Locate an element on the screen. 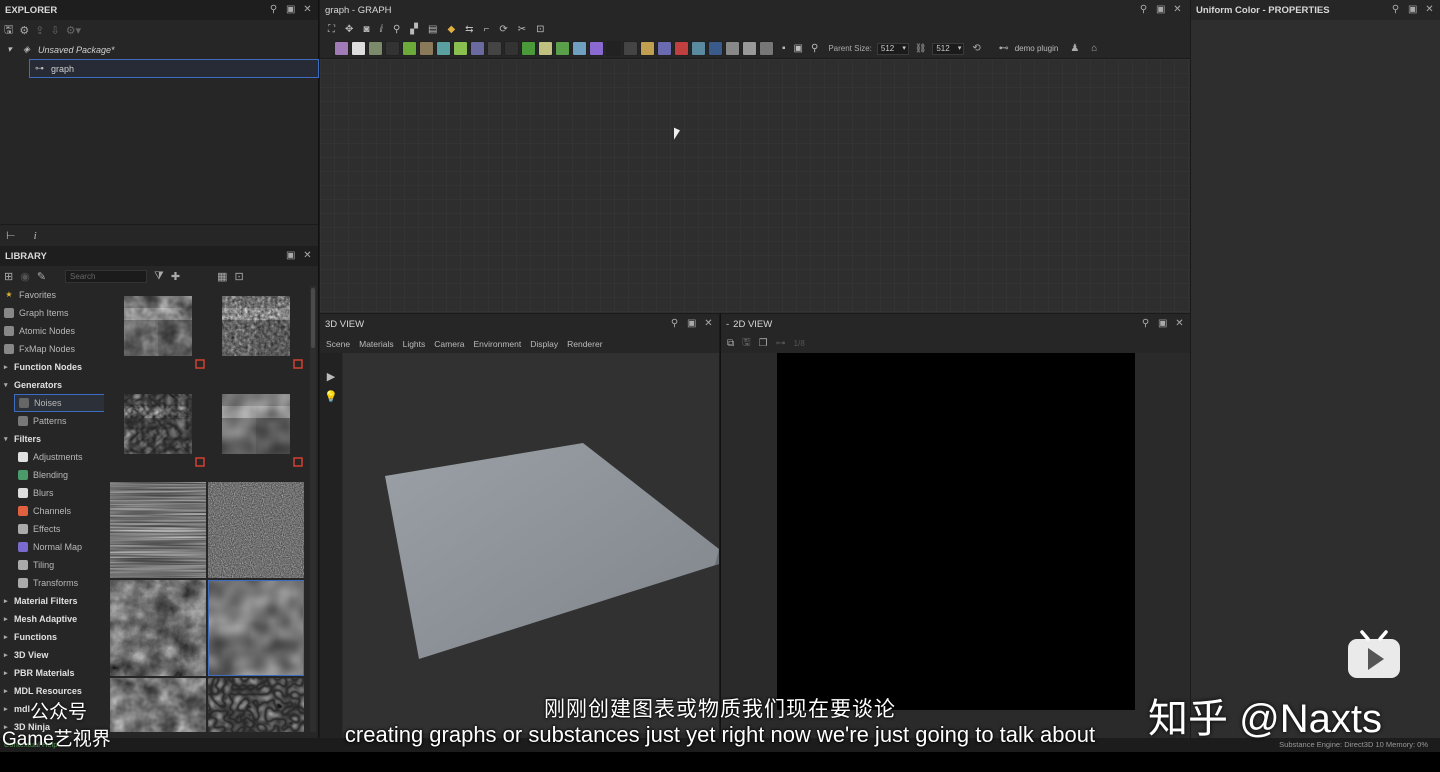  input-node-icon is located at coordinates (698, 48).